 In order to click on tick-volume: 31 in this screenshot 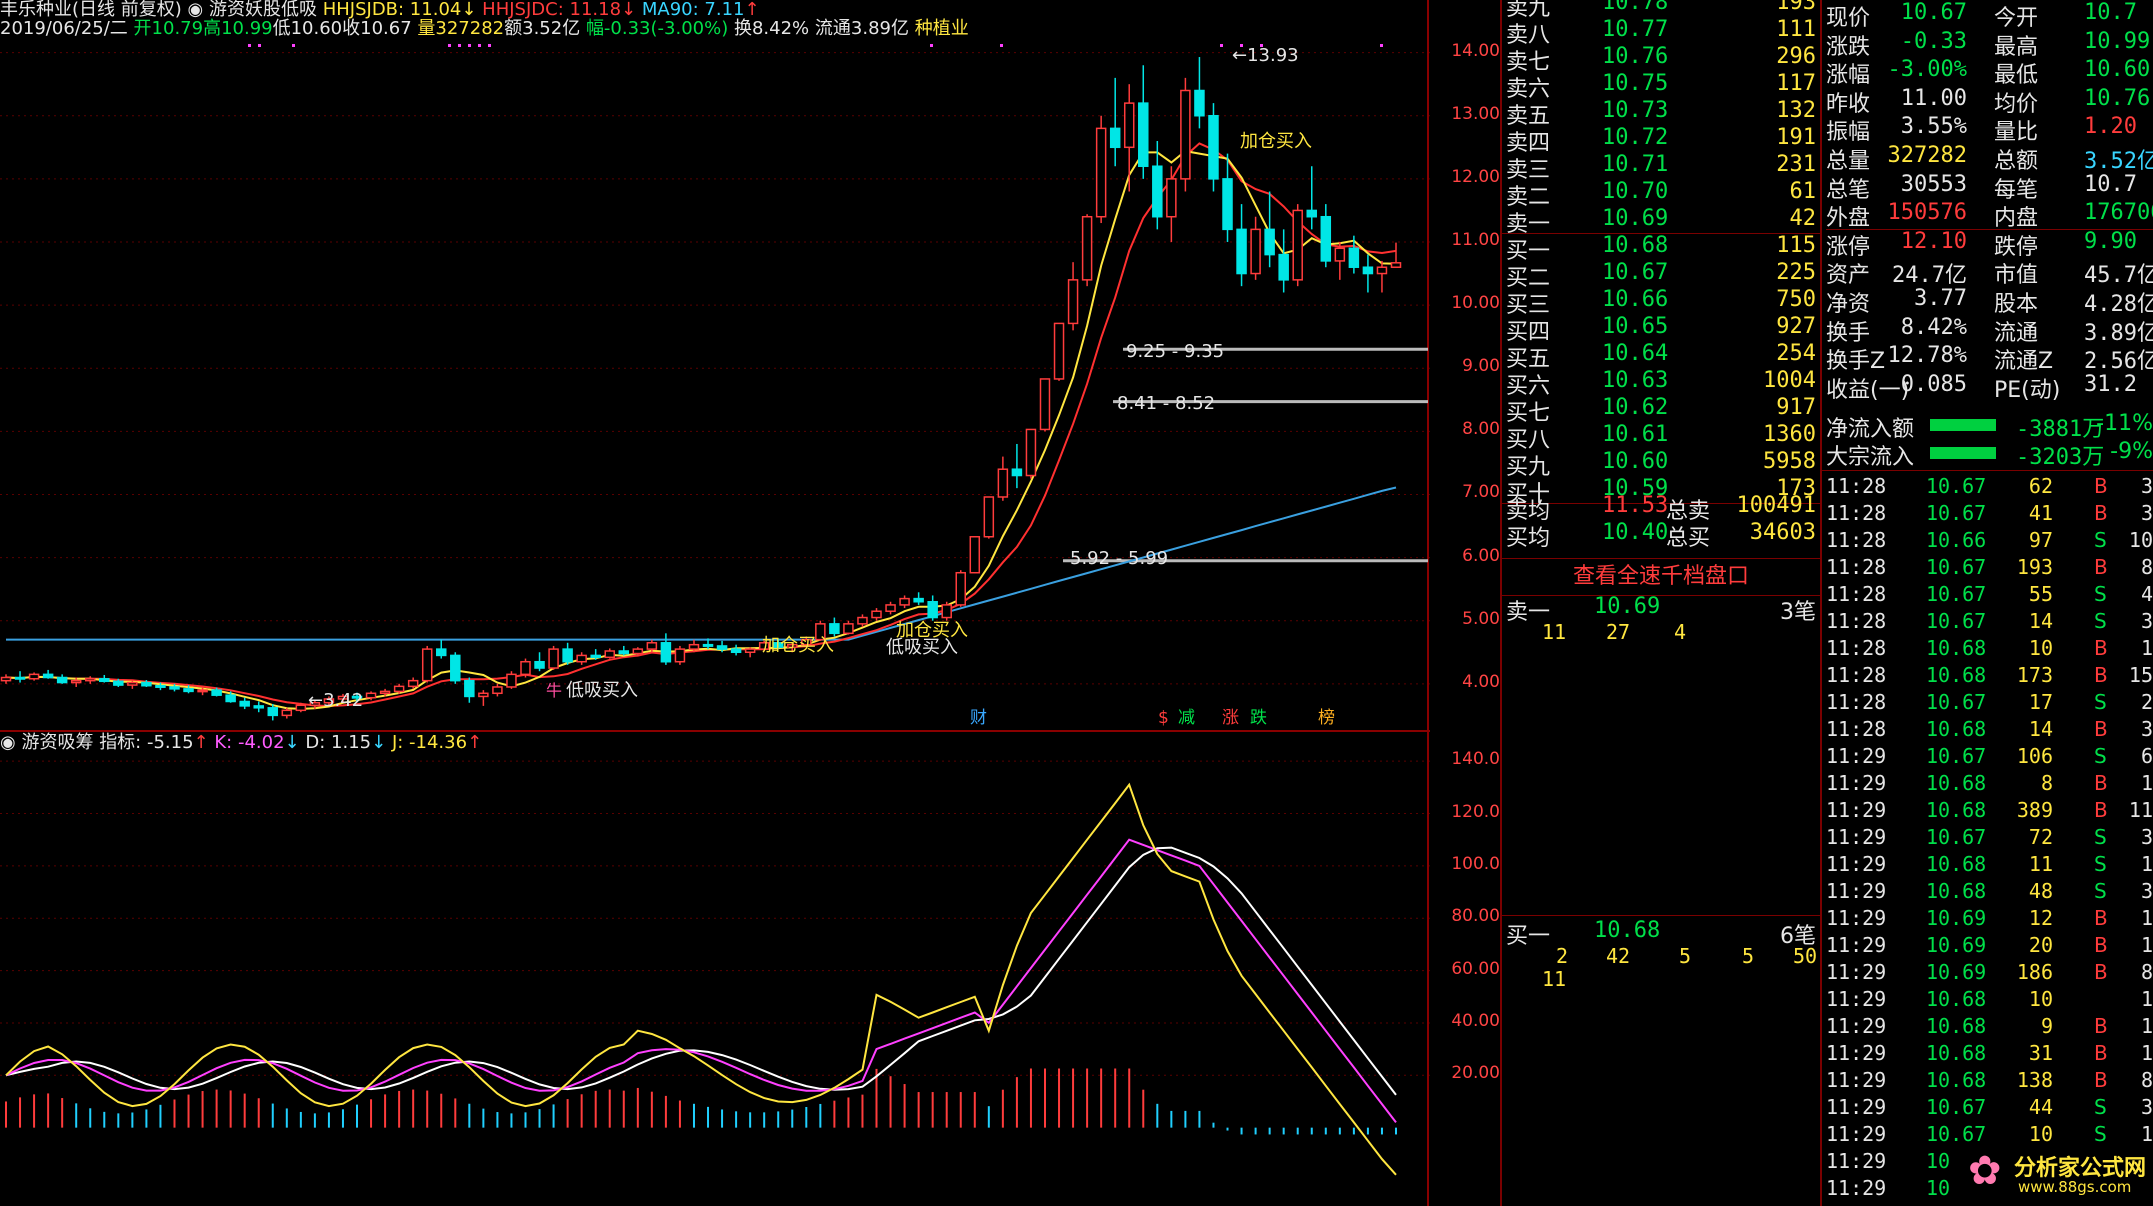, I will do `click(2040, 1053)`.